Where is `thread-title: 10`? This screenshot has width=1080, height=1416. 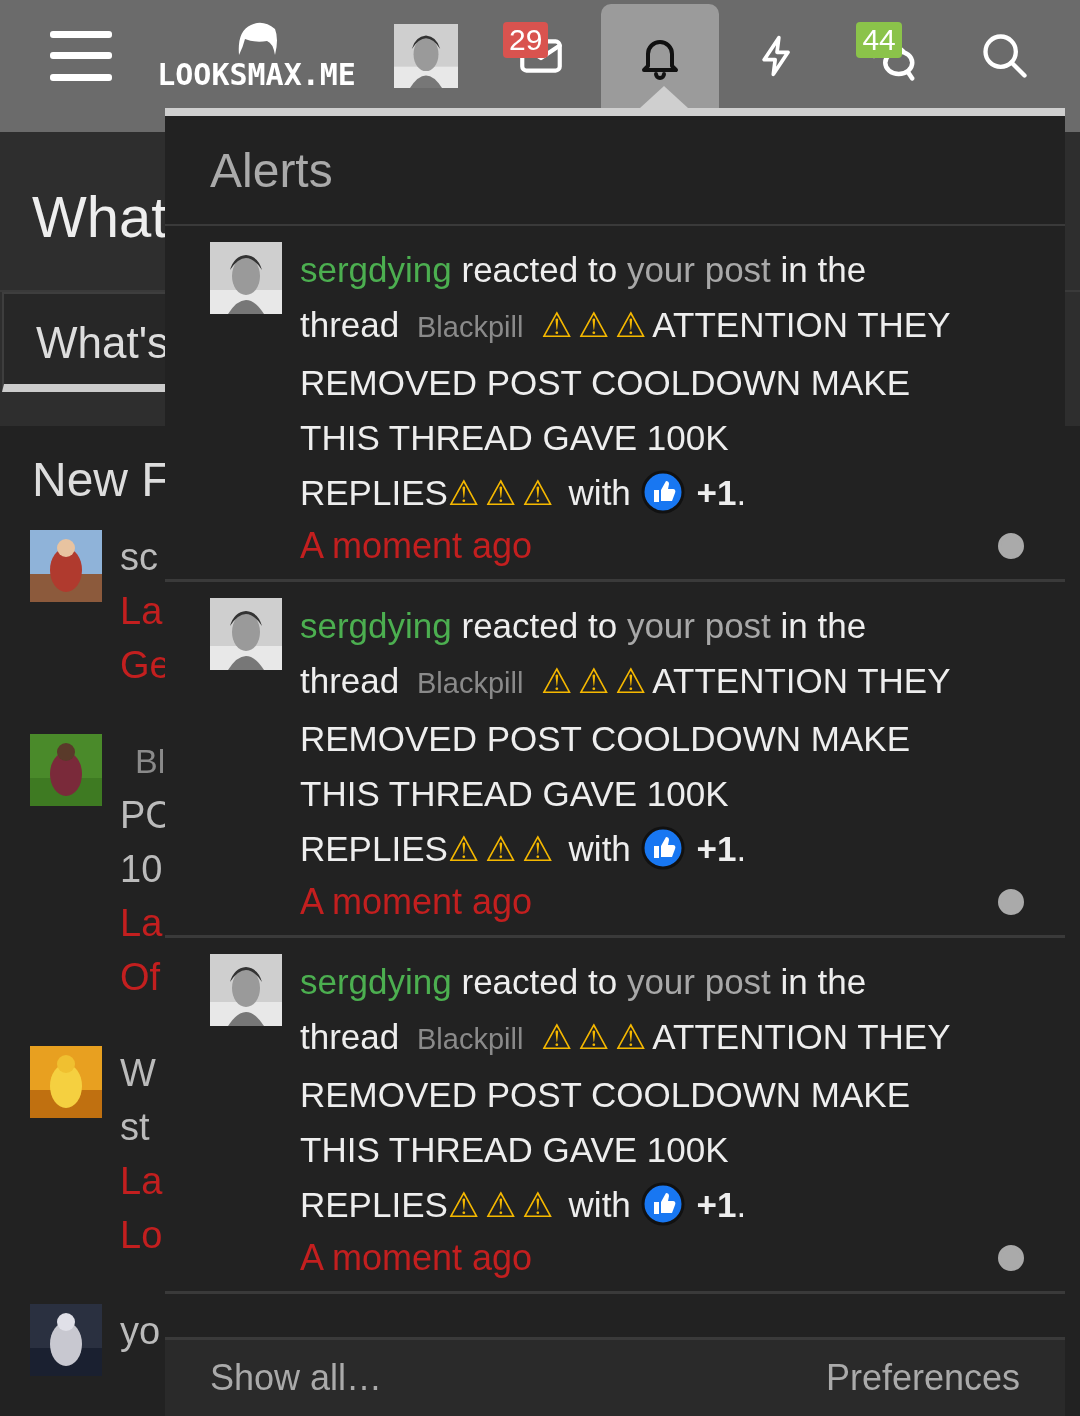
thread-title: 10 is located at coordinates (141, 869).